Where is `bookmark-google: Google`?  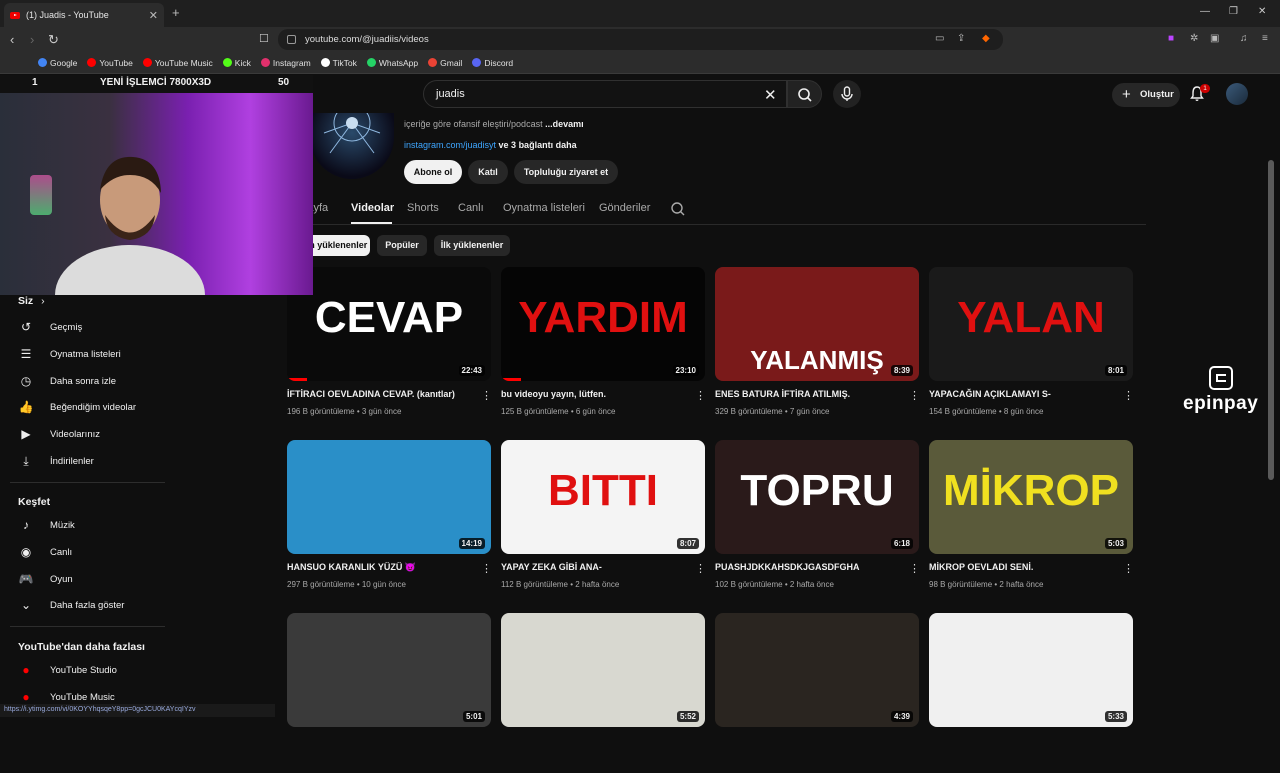
bookmark-google: Google is located at coordinates (57, 63).